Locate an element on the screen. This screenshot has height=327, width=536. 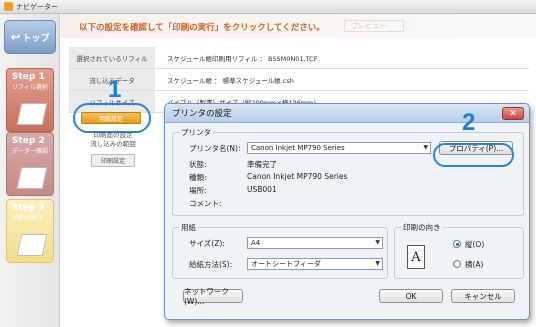
portrait-orientation-icon: A is located at coordinates (416, 257).